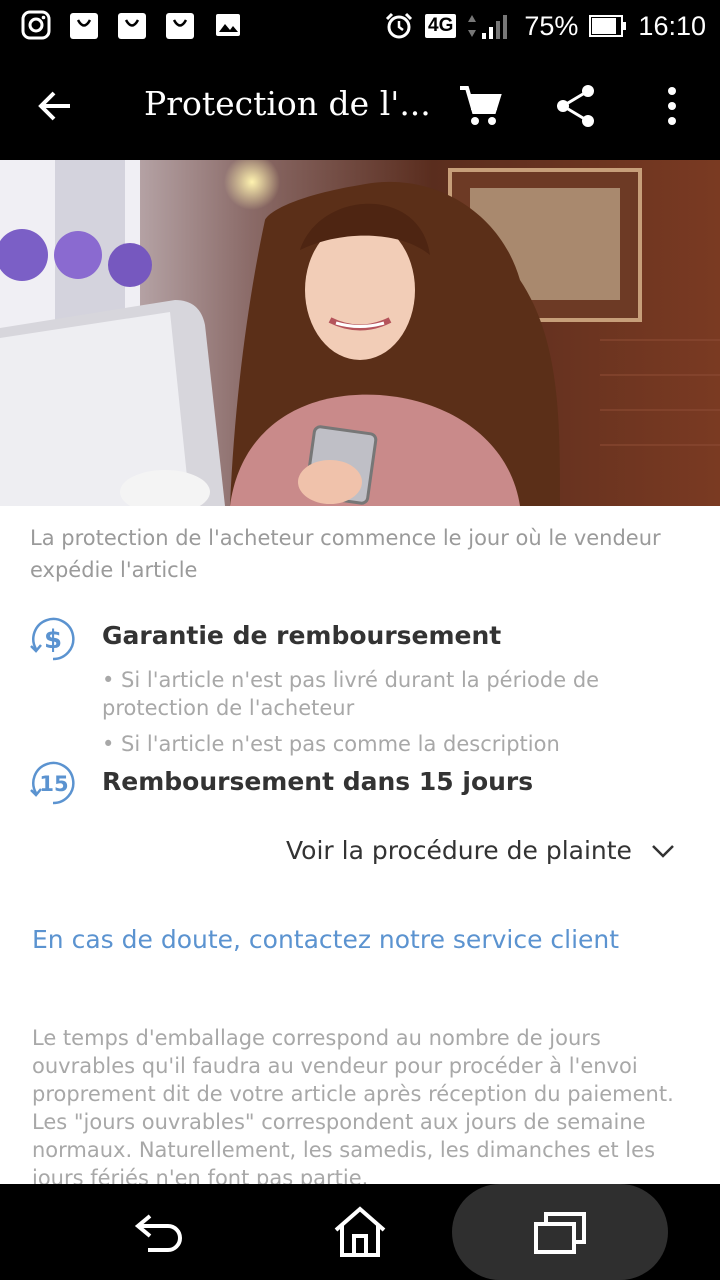 The image size is (720, 1280). What do you see at coordinates (560, 1233) in the screenshot?
I see `recents-nav-icon` at bounding box center [560, 1233].